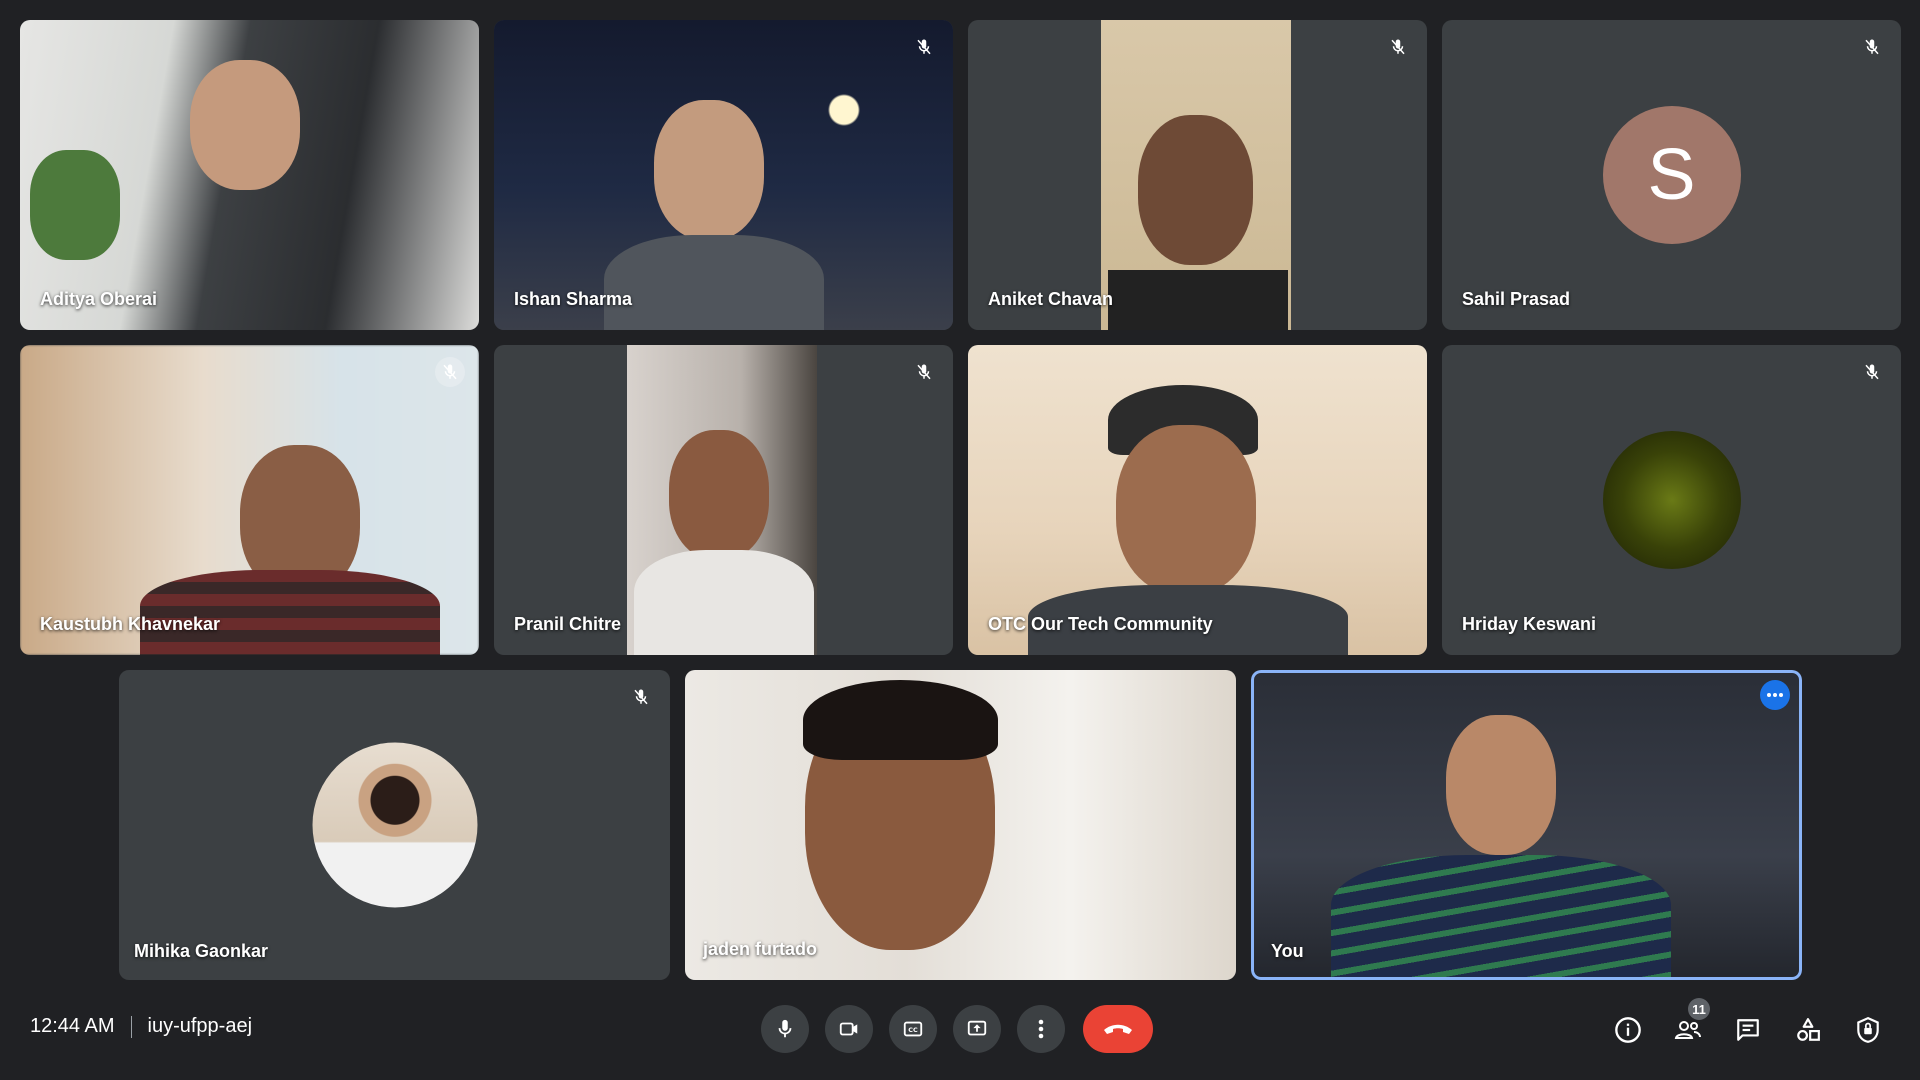  I want to click on participant-tile-jaden: jaden furtado, so click(960, 825).